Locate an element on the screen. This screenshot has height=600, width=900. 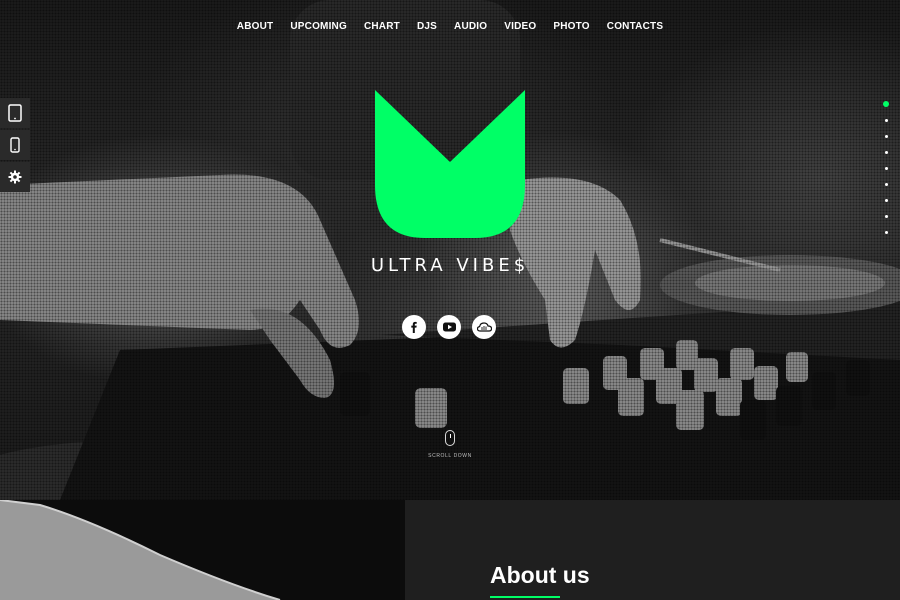
about-title: About us is located at coordinates (540, 575).